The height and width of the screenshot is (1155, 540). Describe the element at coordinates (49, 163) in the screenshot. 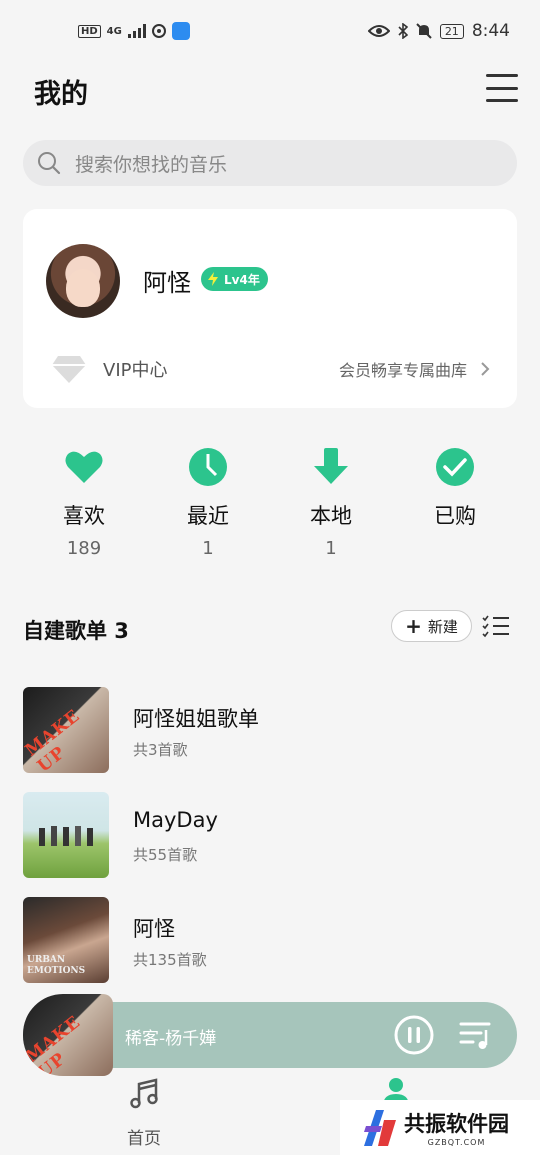

I see `search-icon` at that location.